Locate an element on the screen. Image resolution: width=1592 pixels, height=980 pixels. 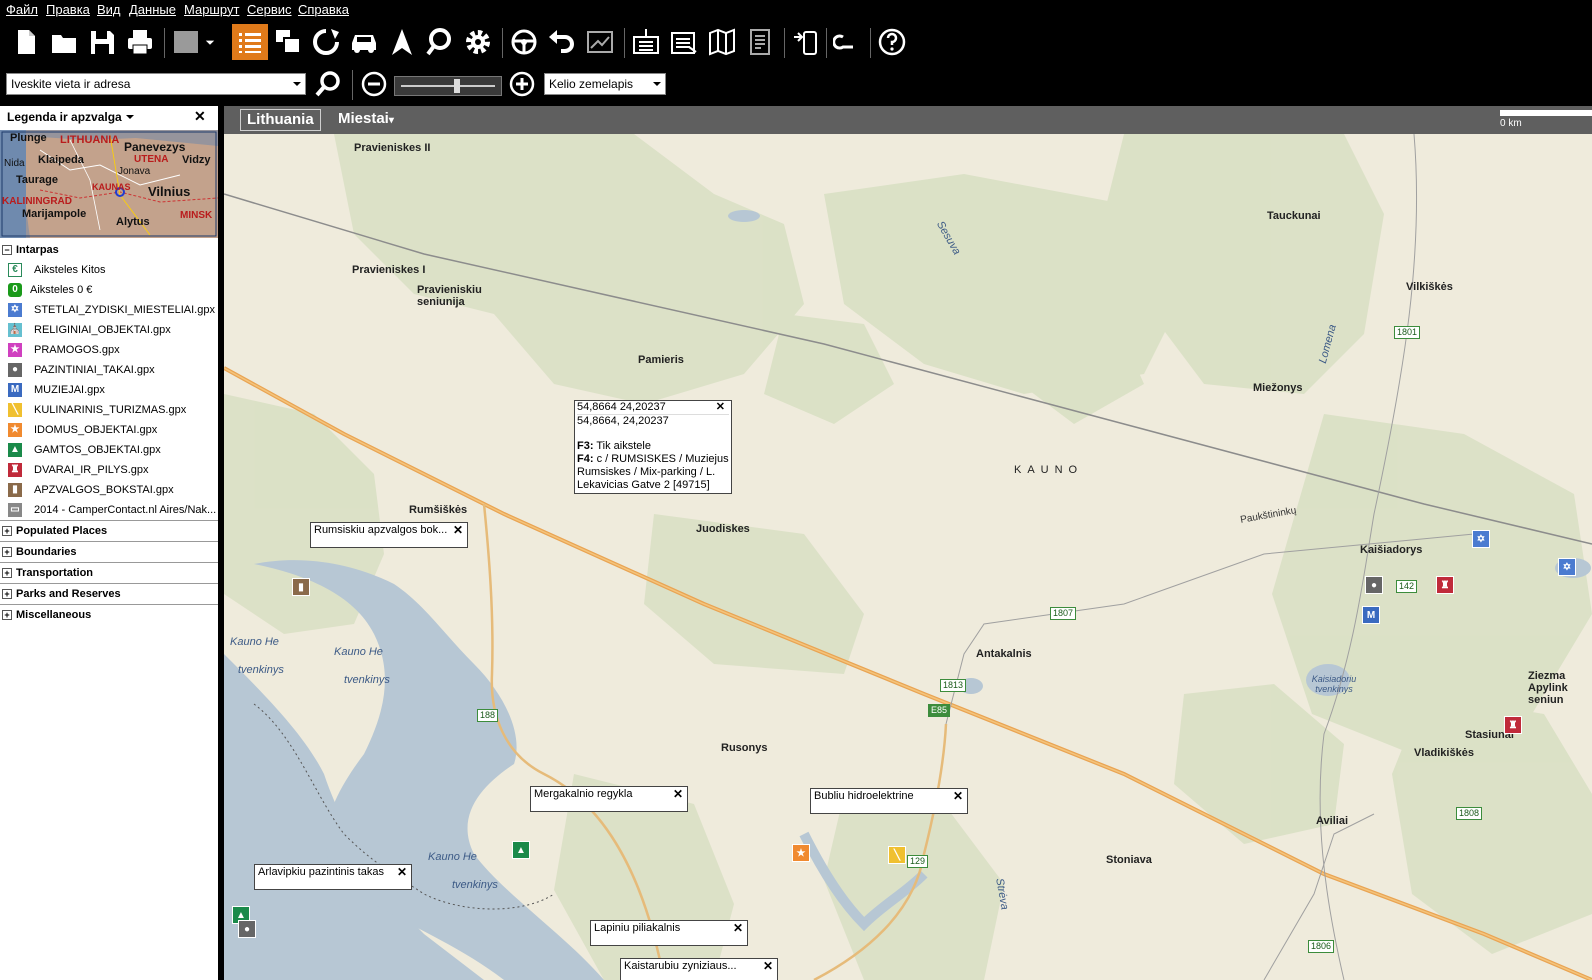
copy-windows-icon is located at coordinates (288, 42).